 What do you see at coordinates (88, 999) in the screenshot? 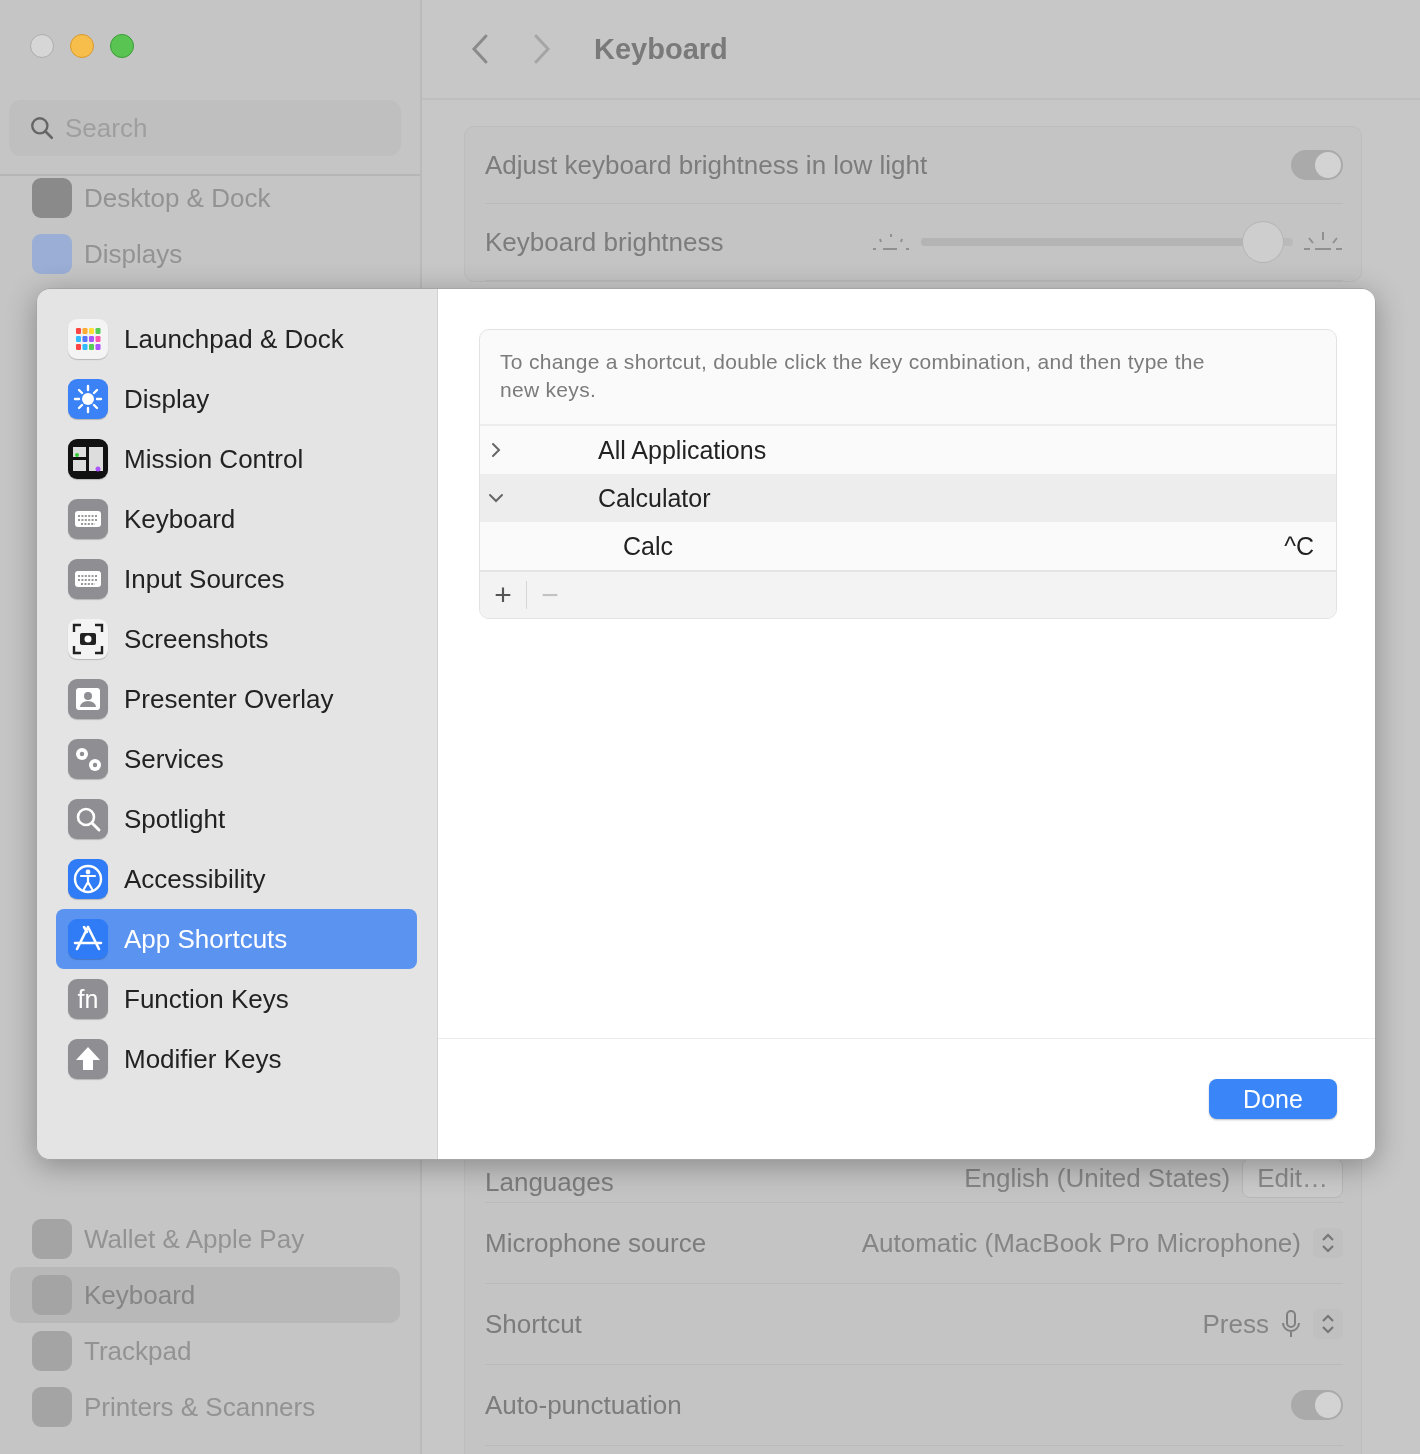
I see `fn-key-icon: fn` at bounding box center [88, 999].